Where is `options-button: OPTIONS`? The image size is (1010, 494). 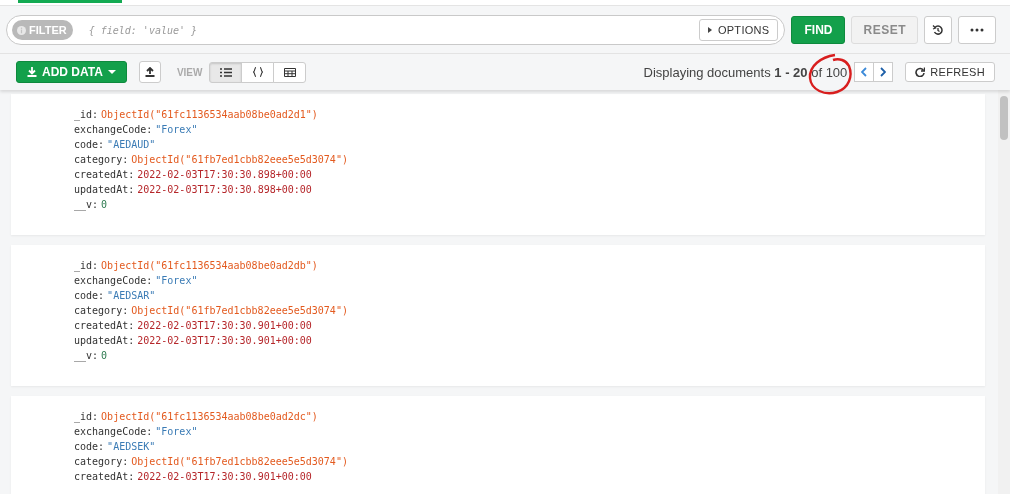 options-button: OPTIONS is located at coordinates (738, 30).